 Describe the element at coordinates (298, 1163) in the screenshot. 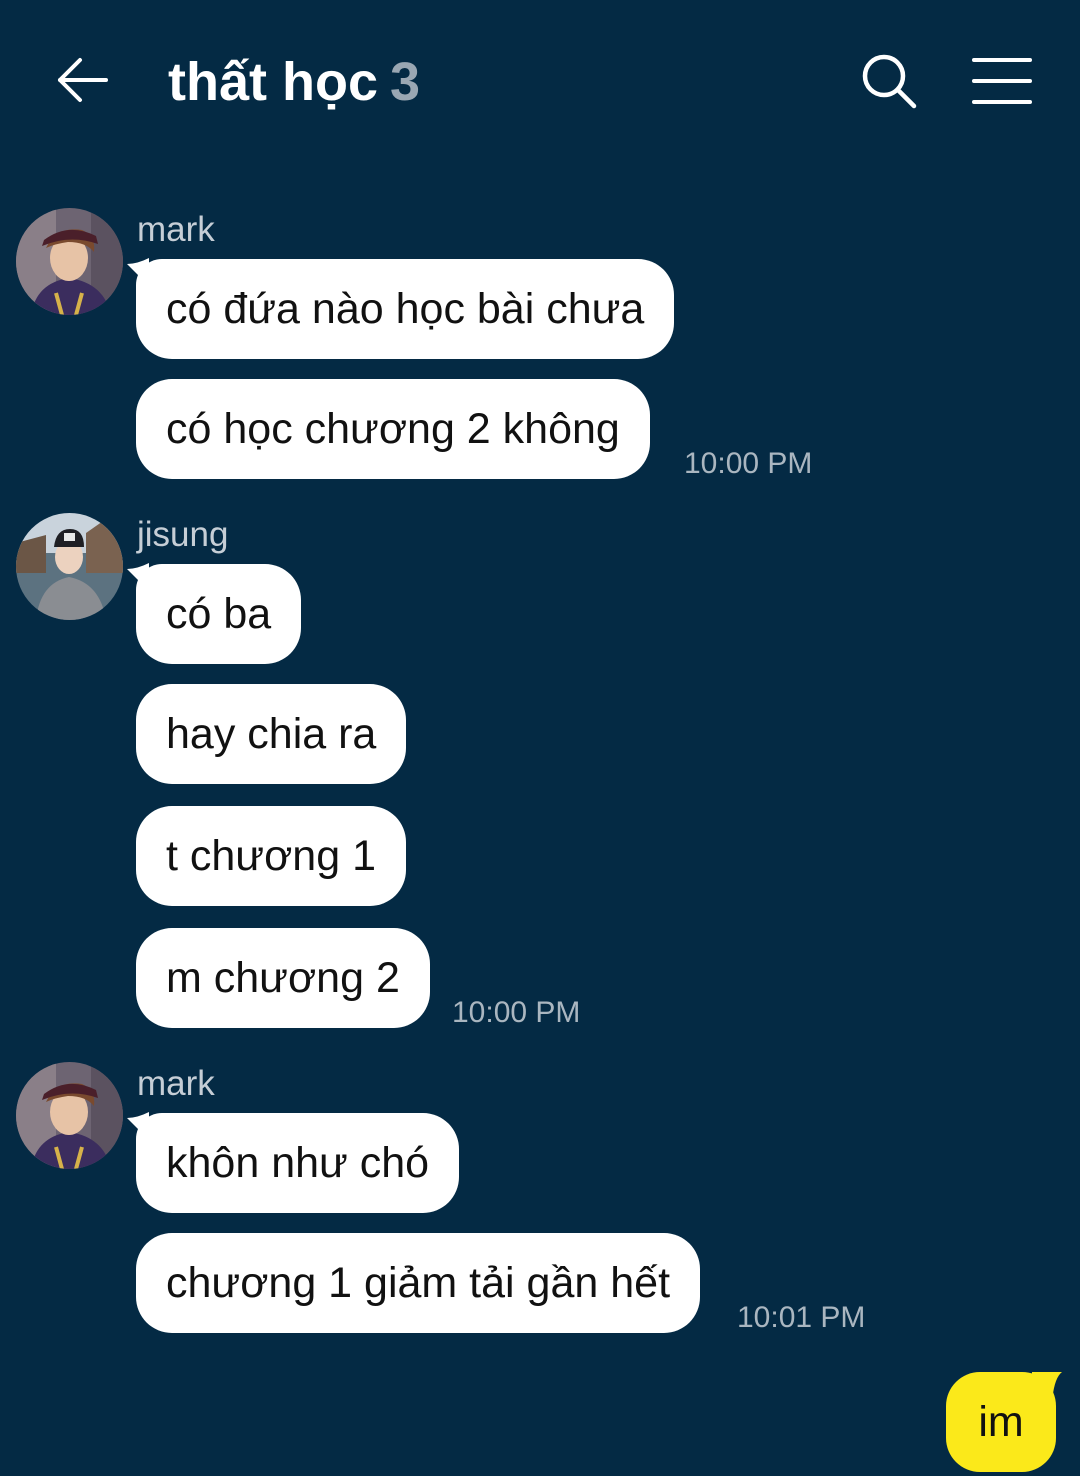

I see `message-bubble: khôn như chó` at that location.